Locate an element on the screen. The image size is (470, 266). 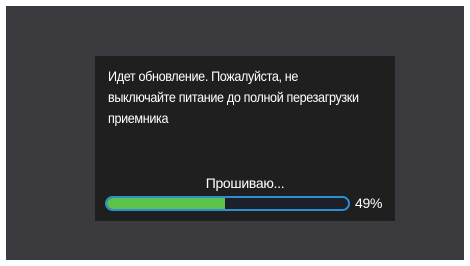
progress-bar-fill is located at coordinates (166, 203).